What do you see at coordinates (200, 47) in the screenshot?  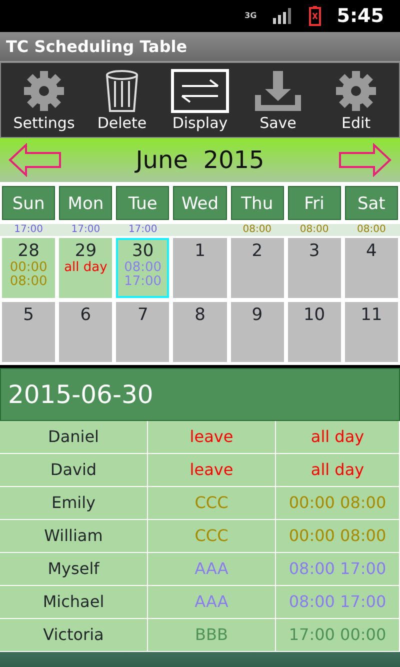 I see `window-title: TC Scheduling Table` at bounding box center [200, 47].